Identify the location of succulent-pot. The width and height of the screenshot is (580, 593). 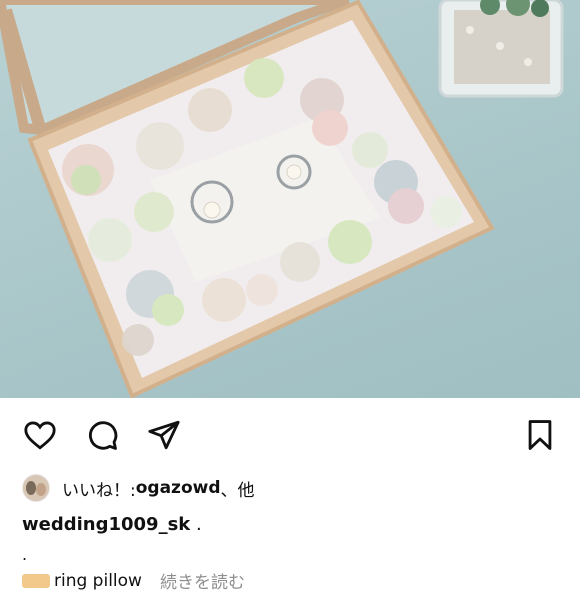
(501, 49).